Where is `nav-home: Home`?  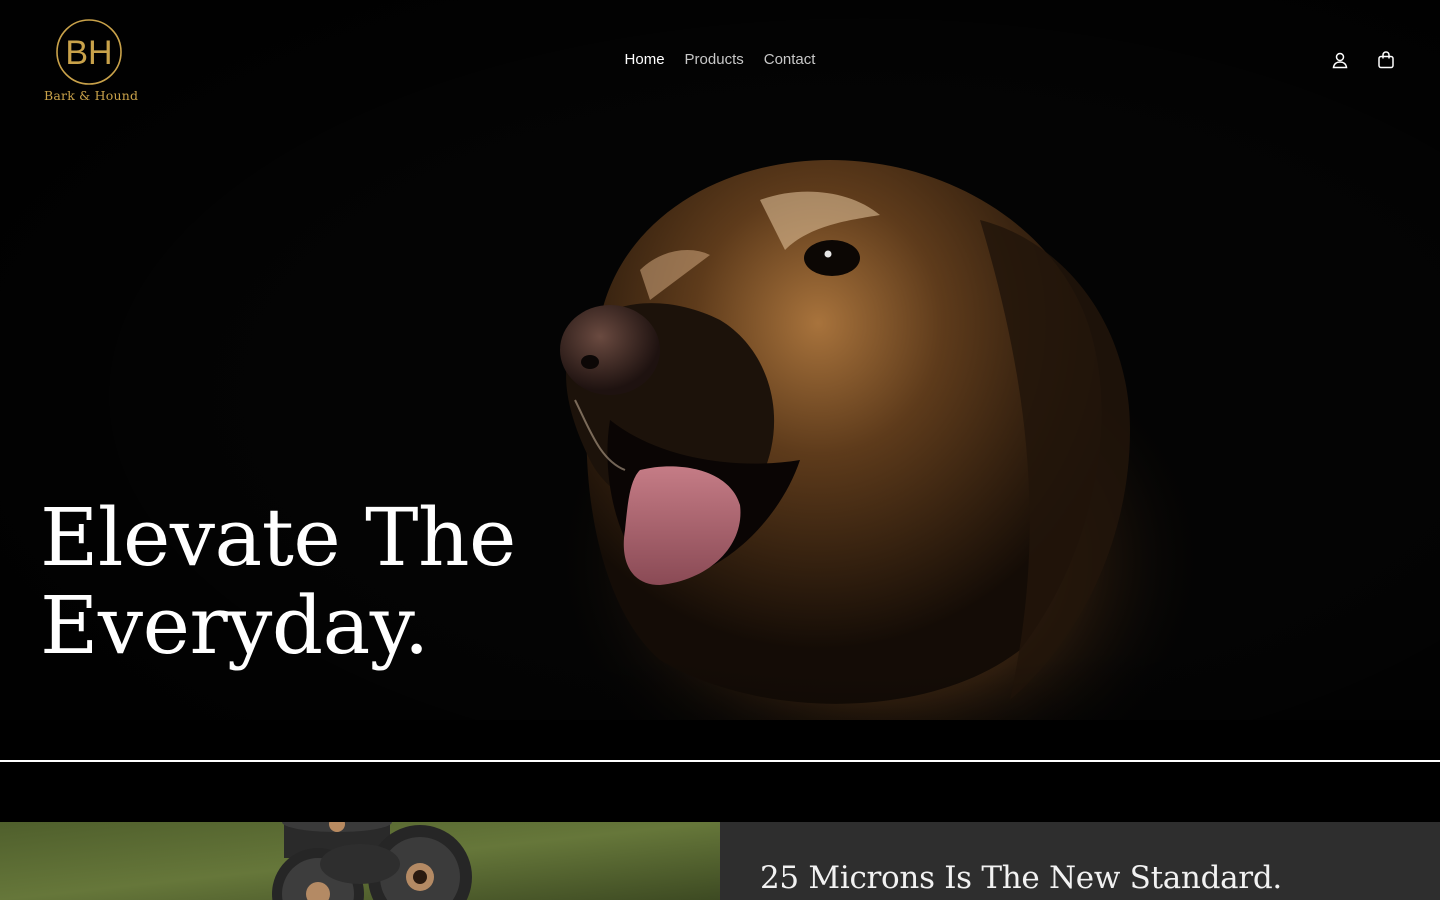
nav-home: Home is located at coordinates (645, 60).